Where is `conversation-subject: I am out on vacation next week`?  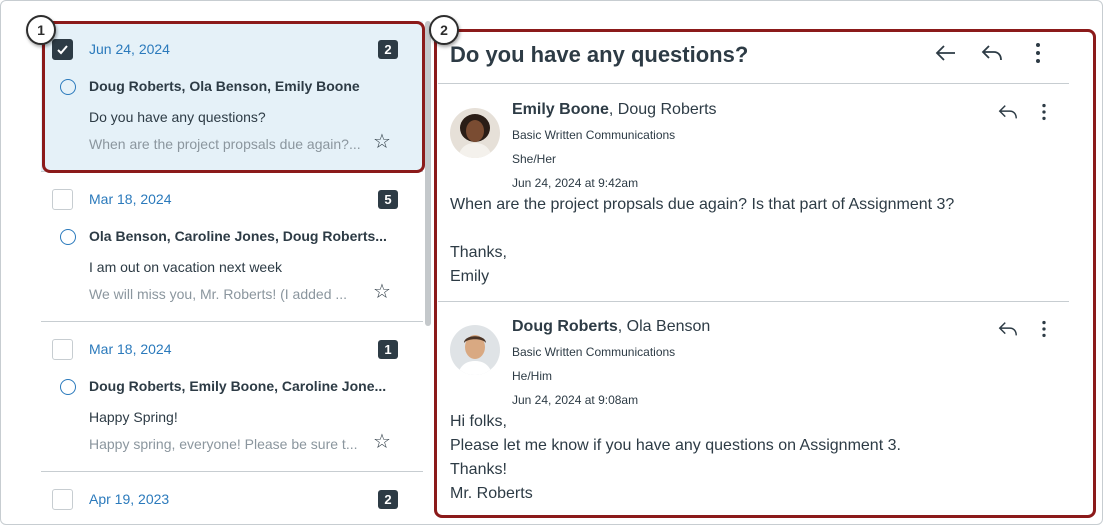 conversation-subject: I am out on vacation next week is located at coordinates (185, 267).